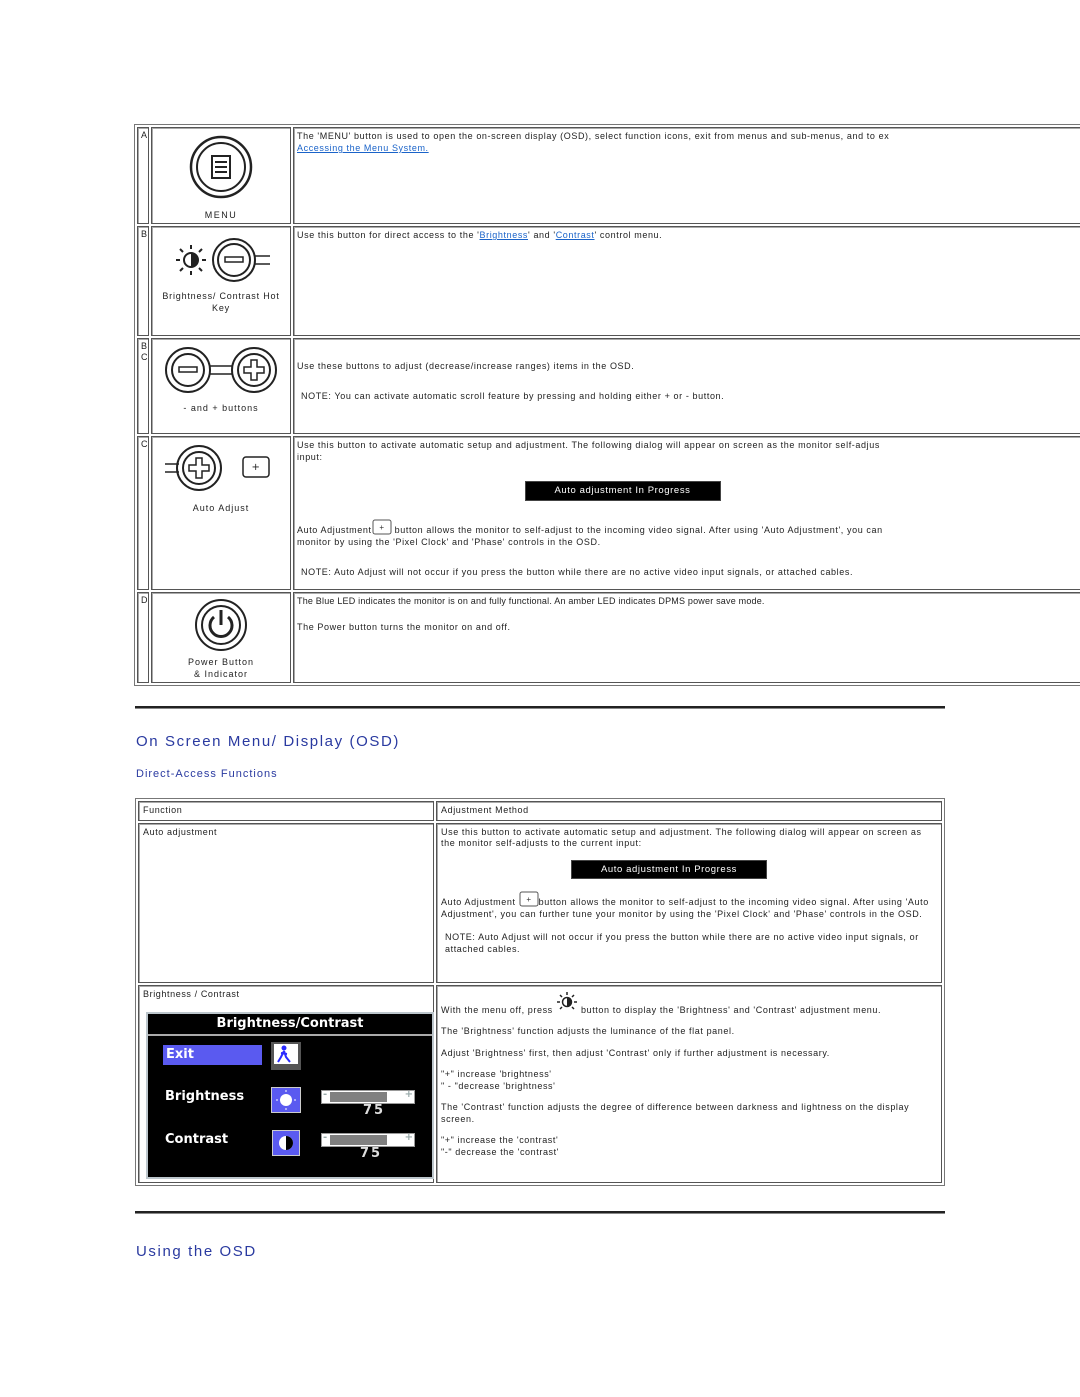 This screenshot has height=1397, width=1080. I want to click on column-header-adjustment-method: Adjustment Method, so click(689, 811).